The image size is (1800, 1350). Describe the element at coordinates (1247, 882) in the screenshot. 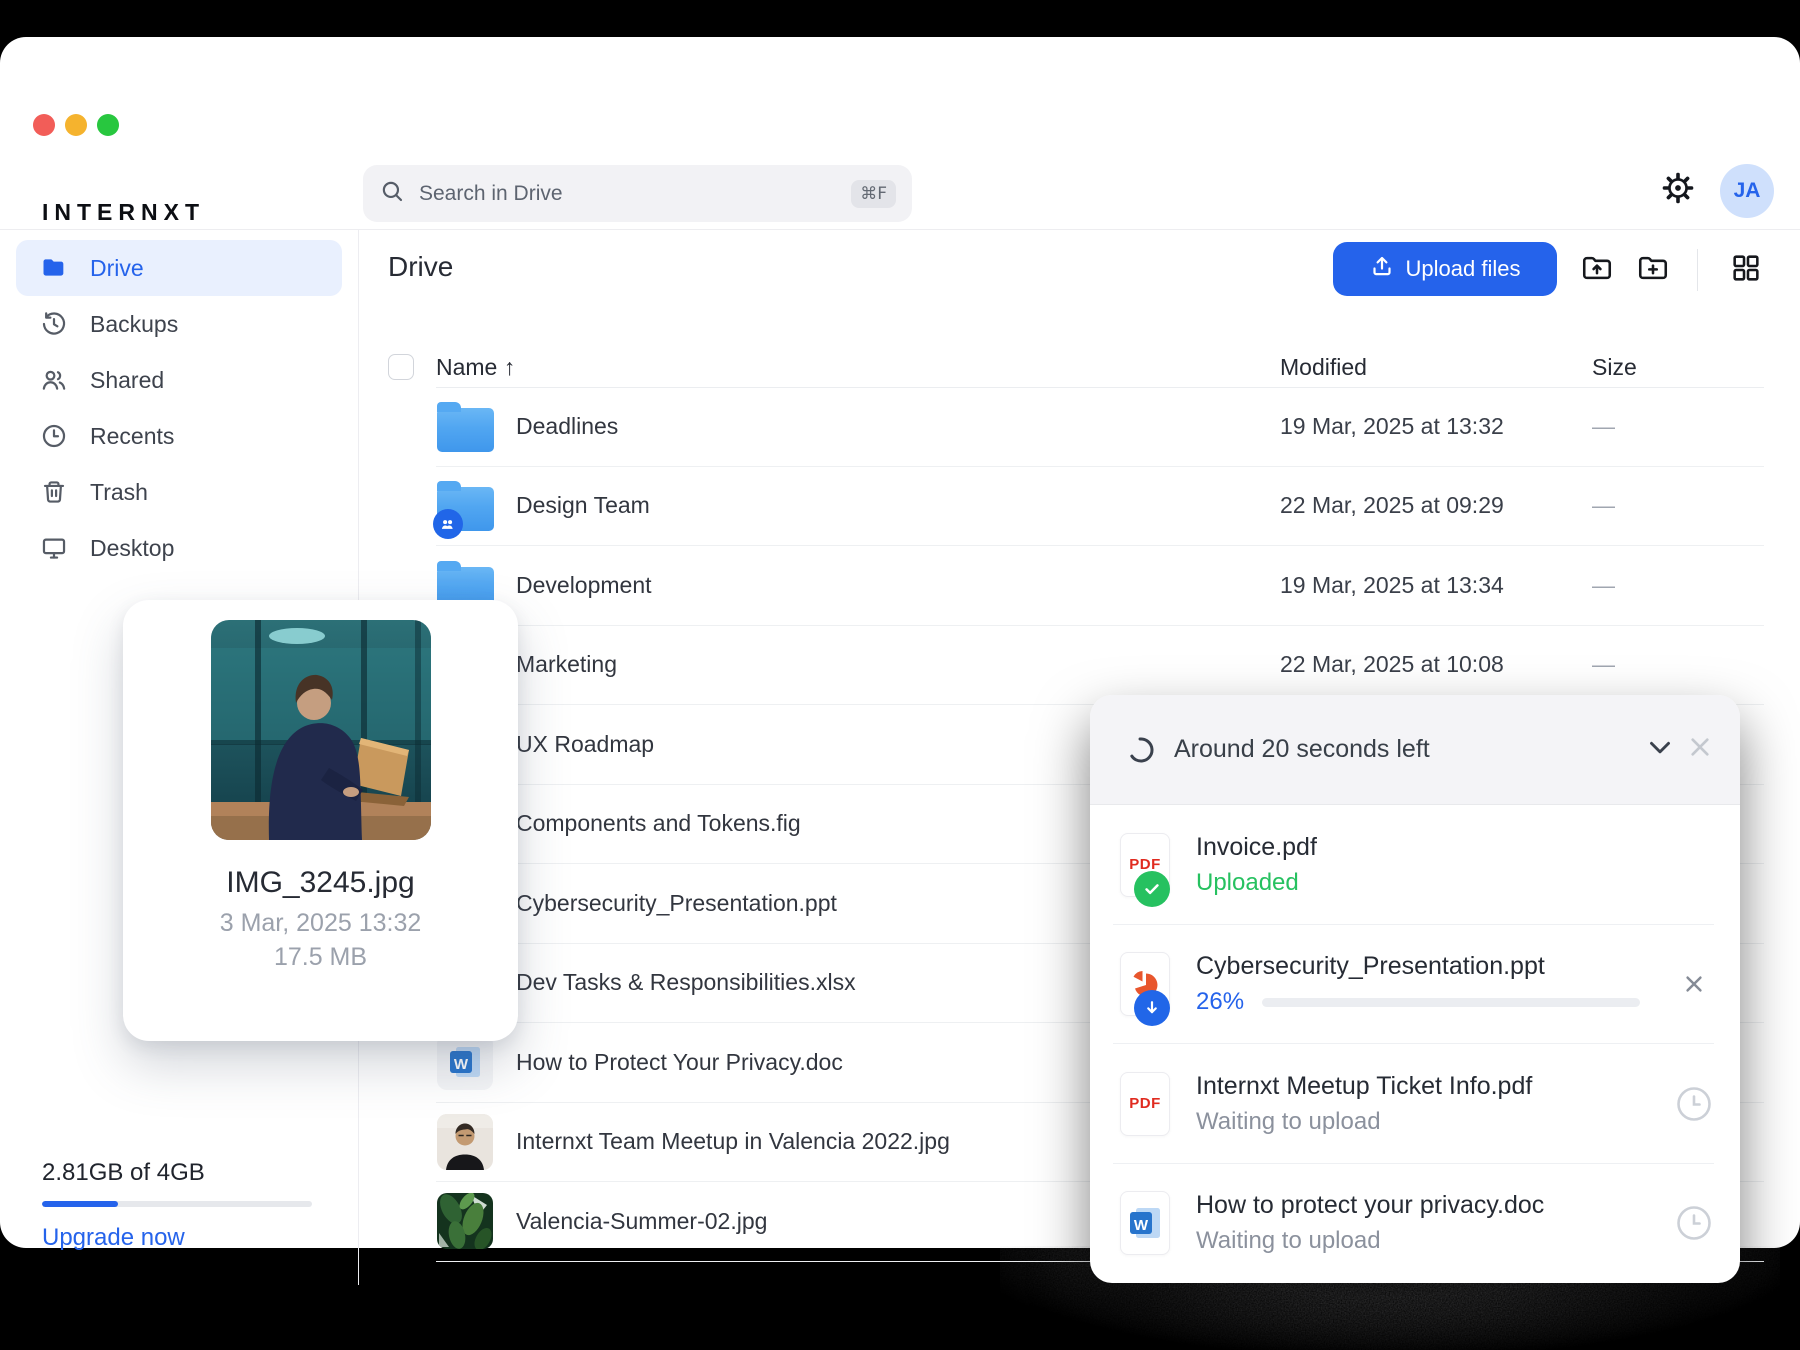

I see `upload-item-status: Uploaded` at that location.